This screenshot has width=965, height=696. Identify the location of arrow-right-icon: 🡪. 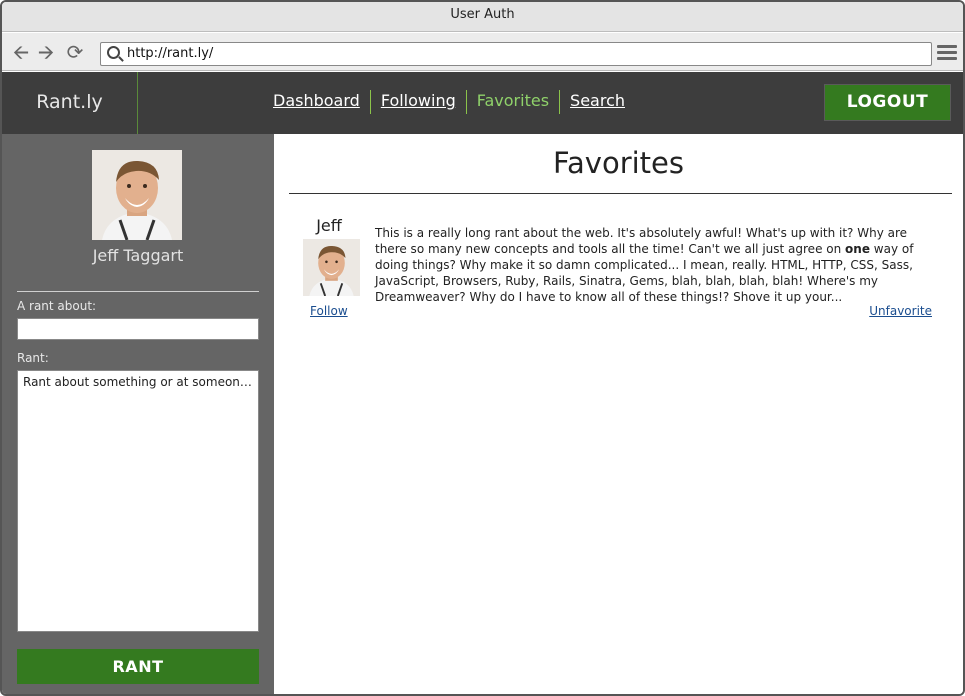
(46, 52).